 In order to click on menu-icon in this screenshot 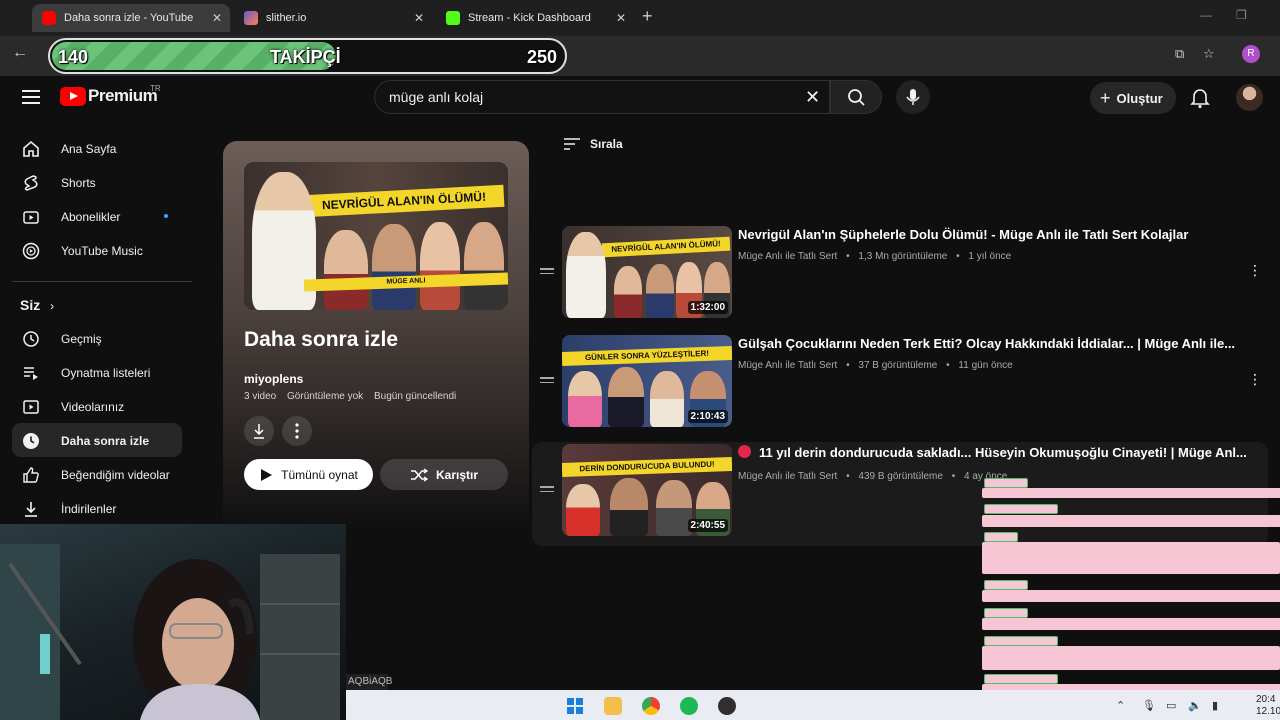, I will do `click(31, 99)`.